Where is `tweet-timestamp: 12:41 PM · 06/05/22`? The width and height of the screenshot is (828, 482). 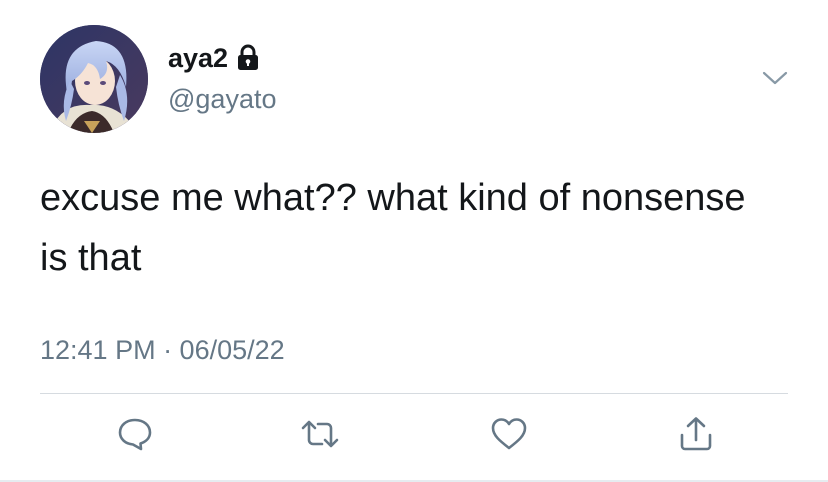
tweet-timestamp: 12:41 PM · 06/05/22 is located at coordinates (162, 350).